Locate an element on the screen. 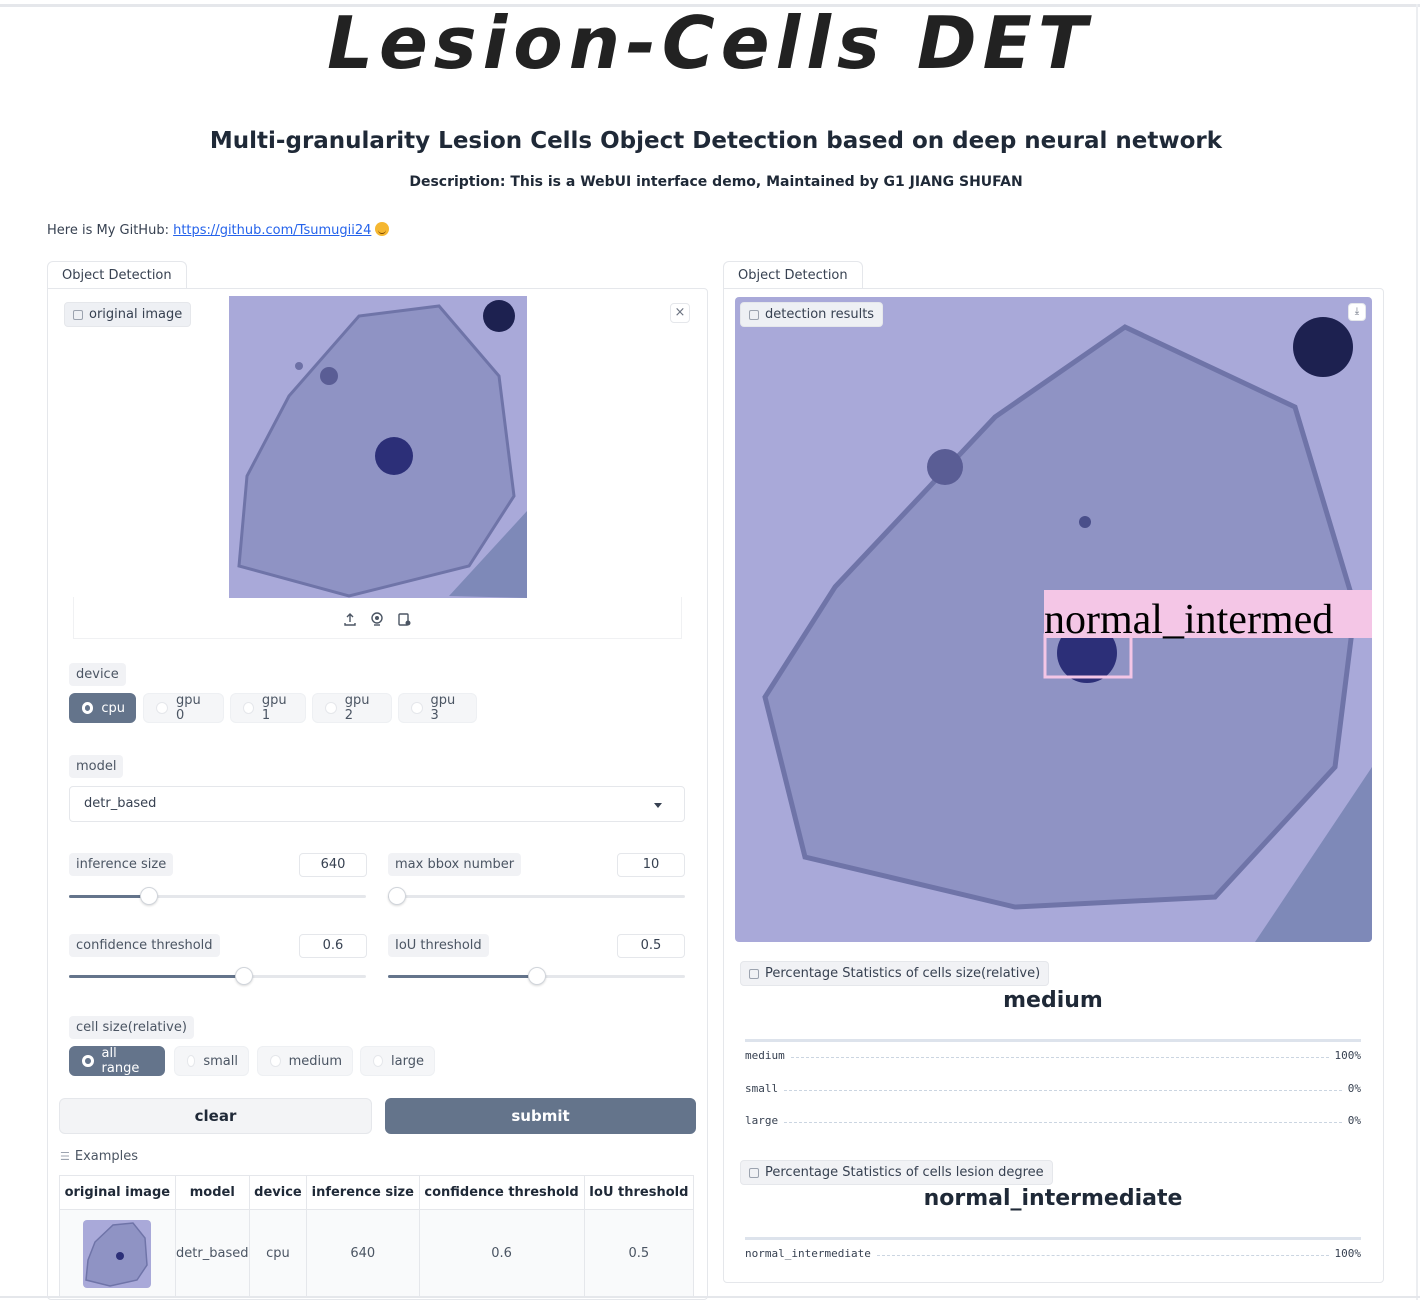  confidence-label: confidence threshold is located at coordinates (144, 945).